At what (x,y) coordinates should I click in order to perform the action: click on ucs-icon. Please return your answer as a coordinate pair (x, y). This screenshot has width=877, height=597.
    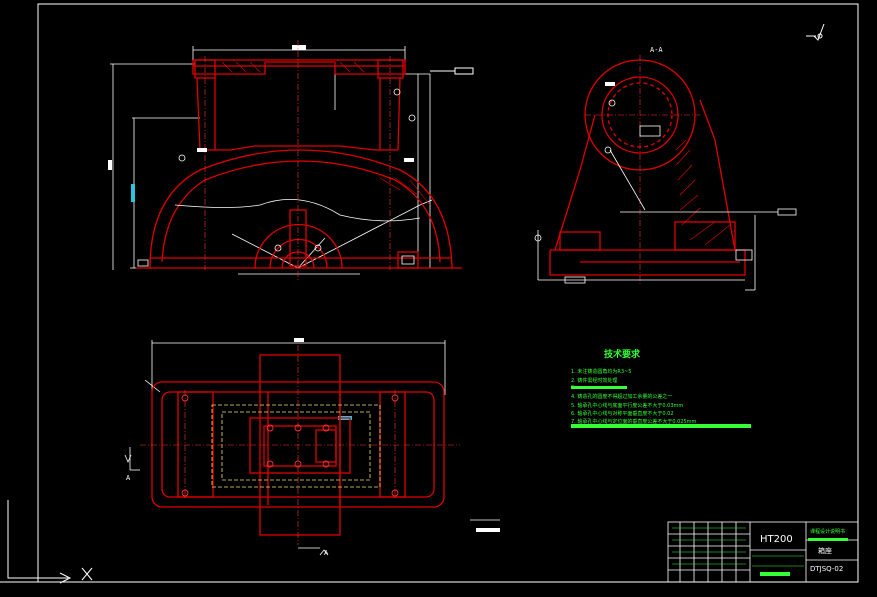
    Looking at the image, I should click on (50, 542).